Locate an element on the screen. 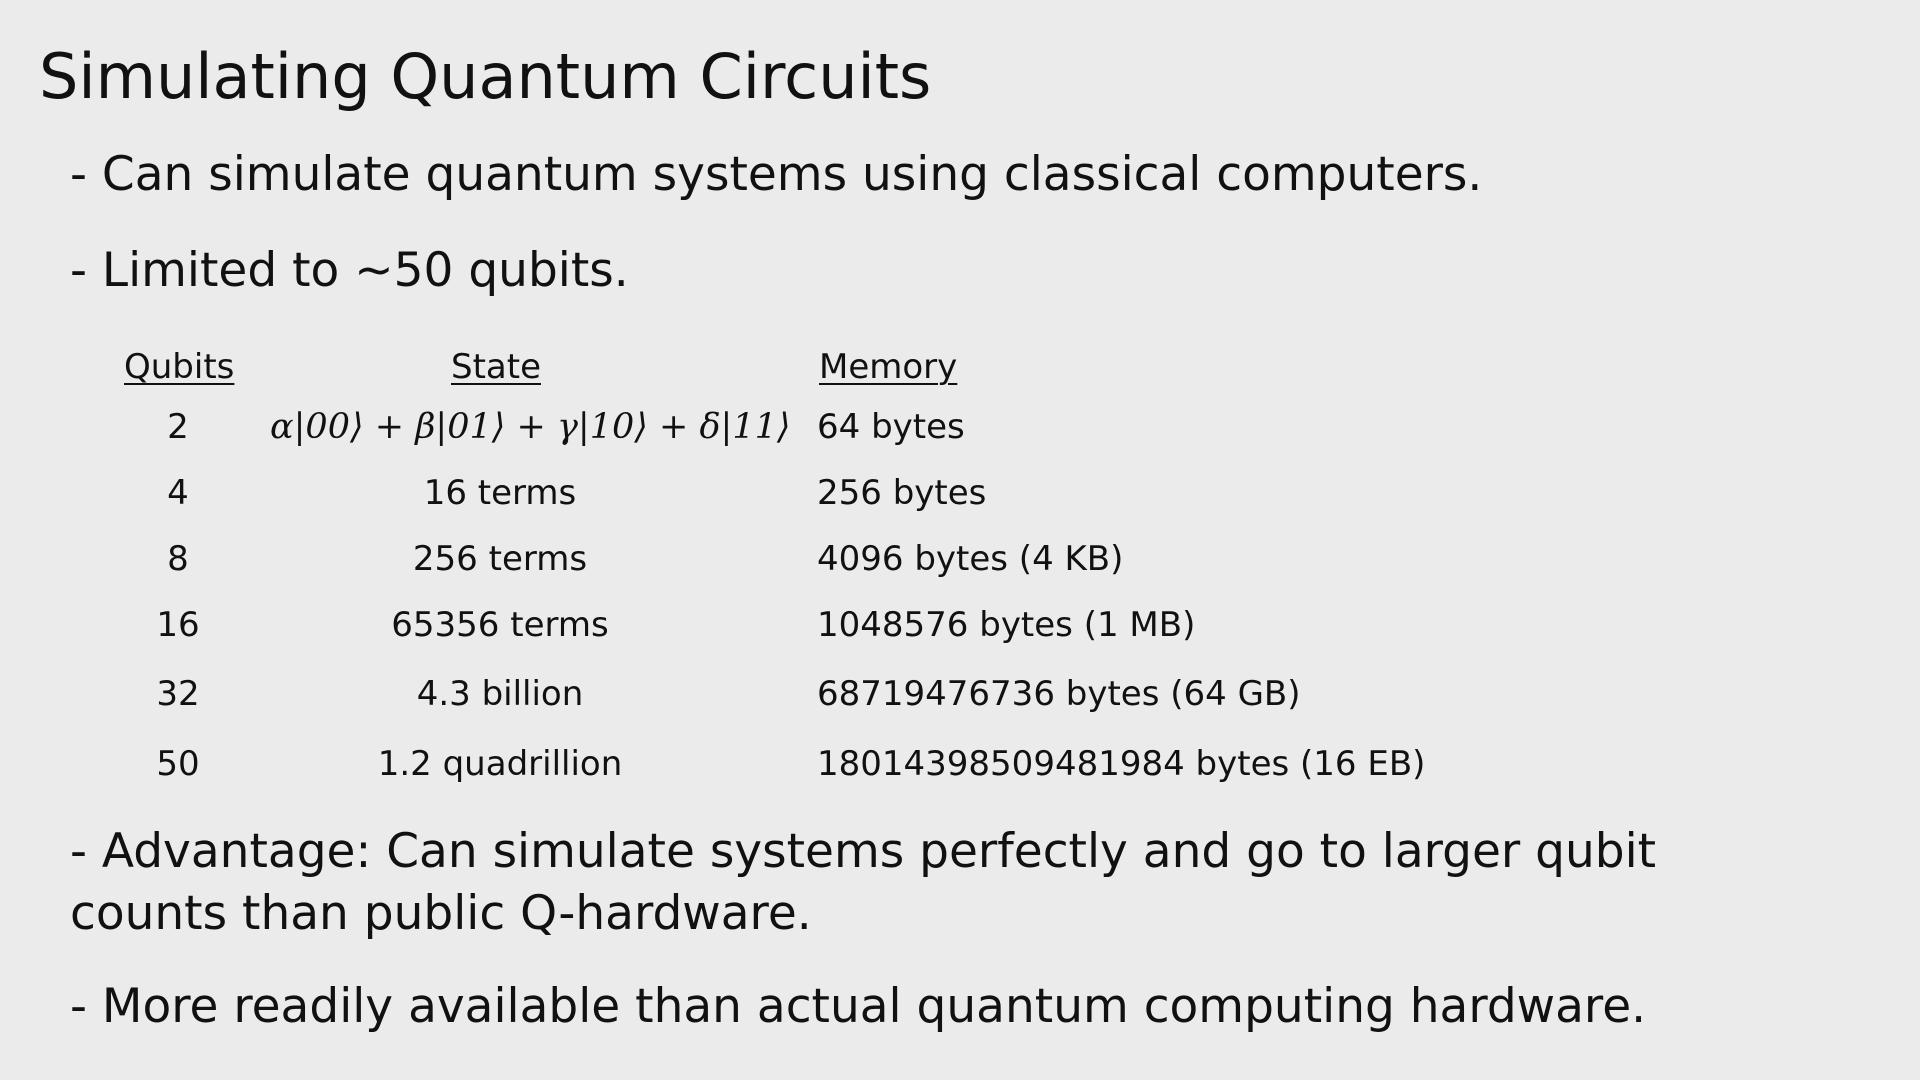 The image size is (1920, 1080). memory-cell: 4096 bytes (4 KB) is located at coordinates (970, 559).